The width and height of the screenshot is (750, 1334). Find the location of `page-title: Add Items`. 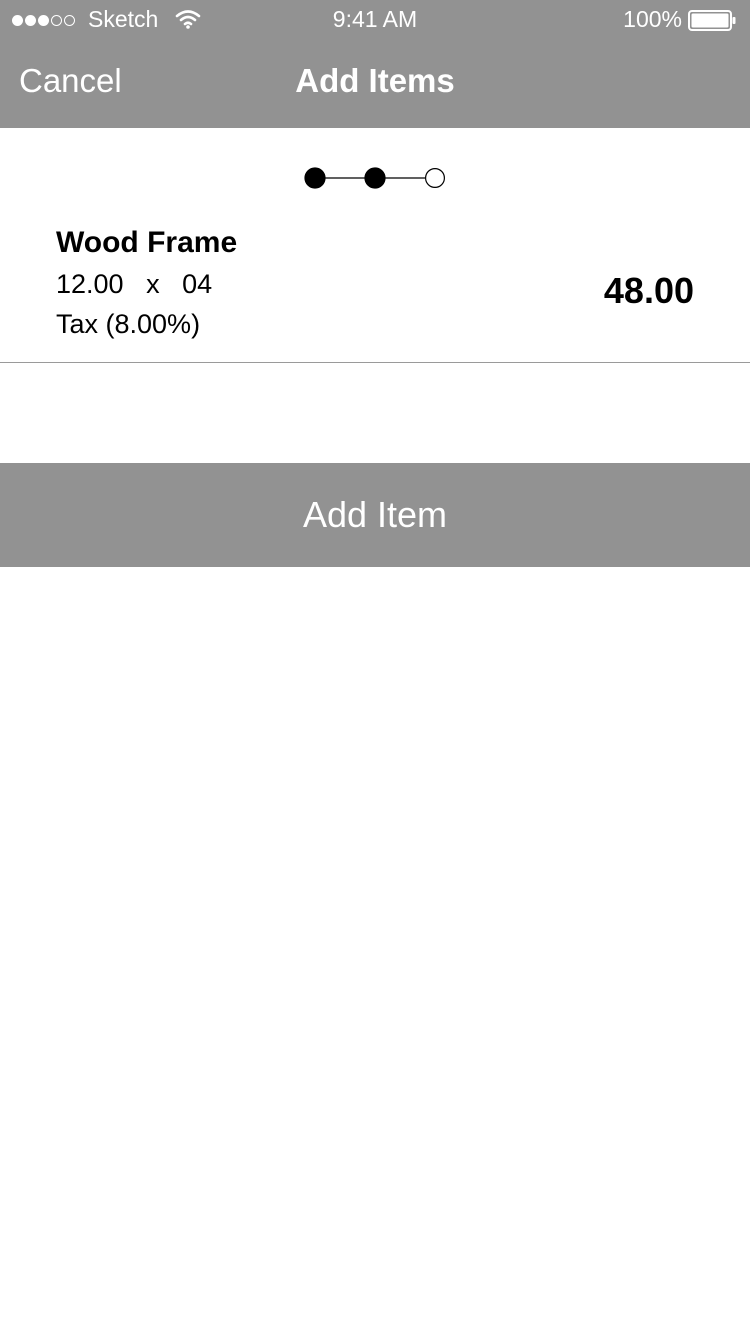

page-title: Add Items is located at coordinates (375, 80).